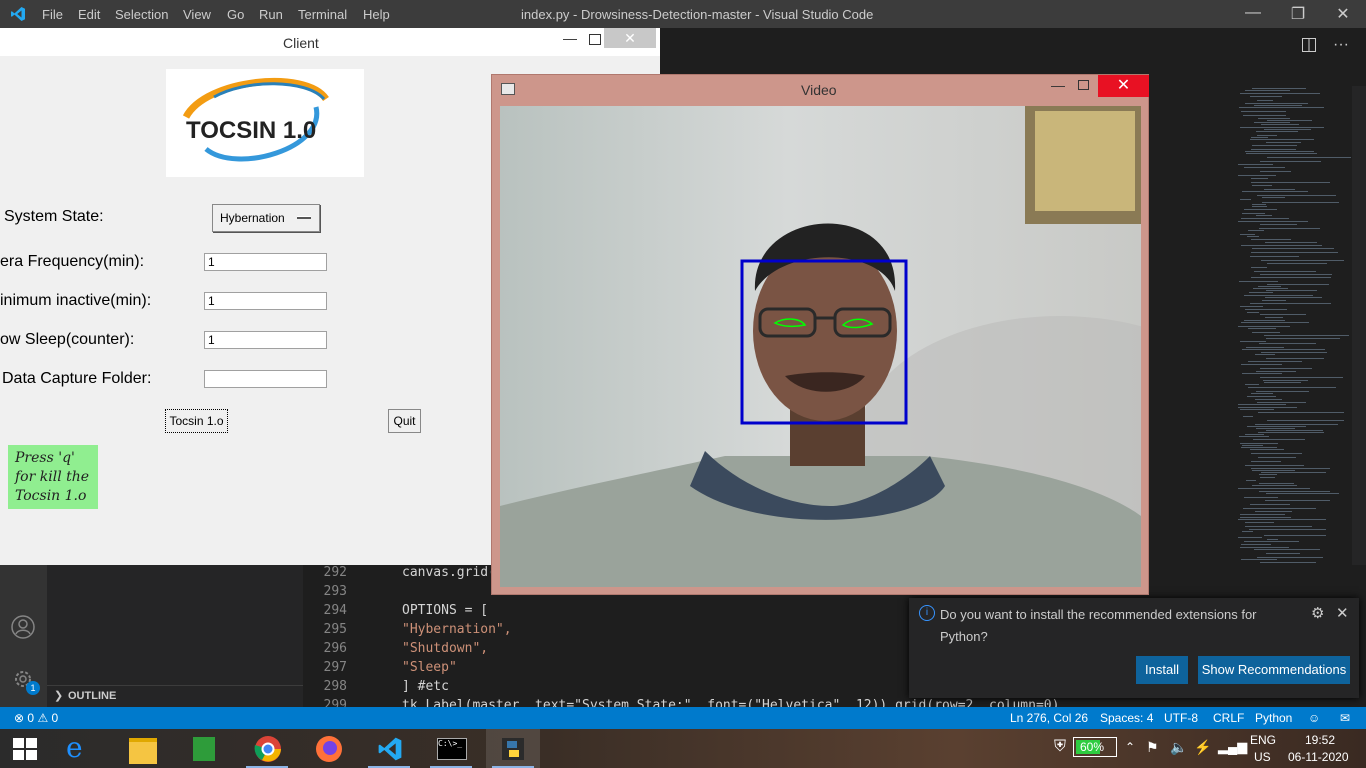 The image size is (1366, 768). What do you see at coordinates (1318, 757) in the screenshot?
I see `clock-date: 06-11-2020` at bounding box center [1318, 757].